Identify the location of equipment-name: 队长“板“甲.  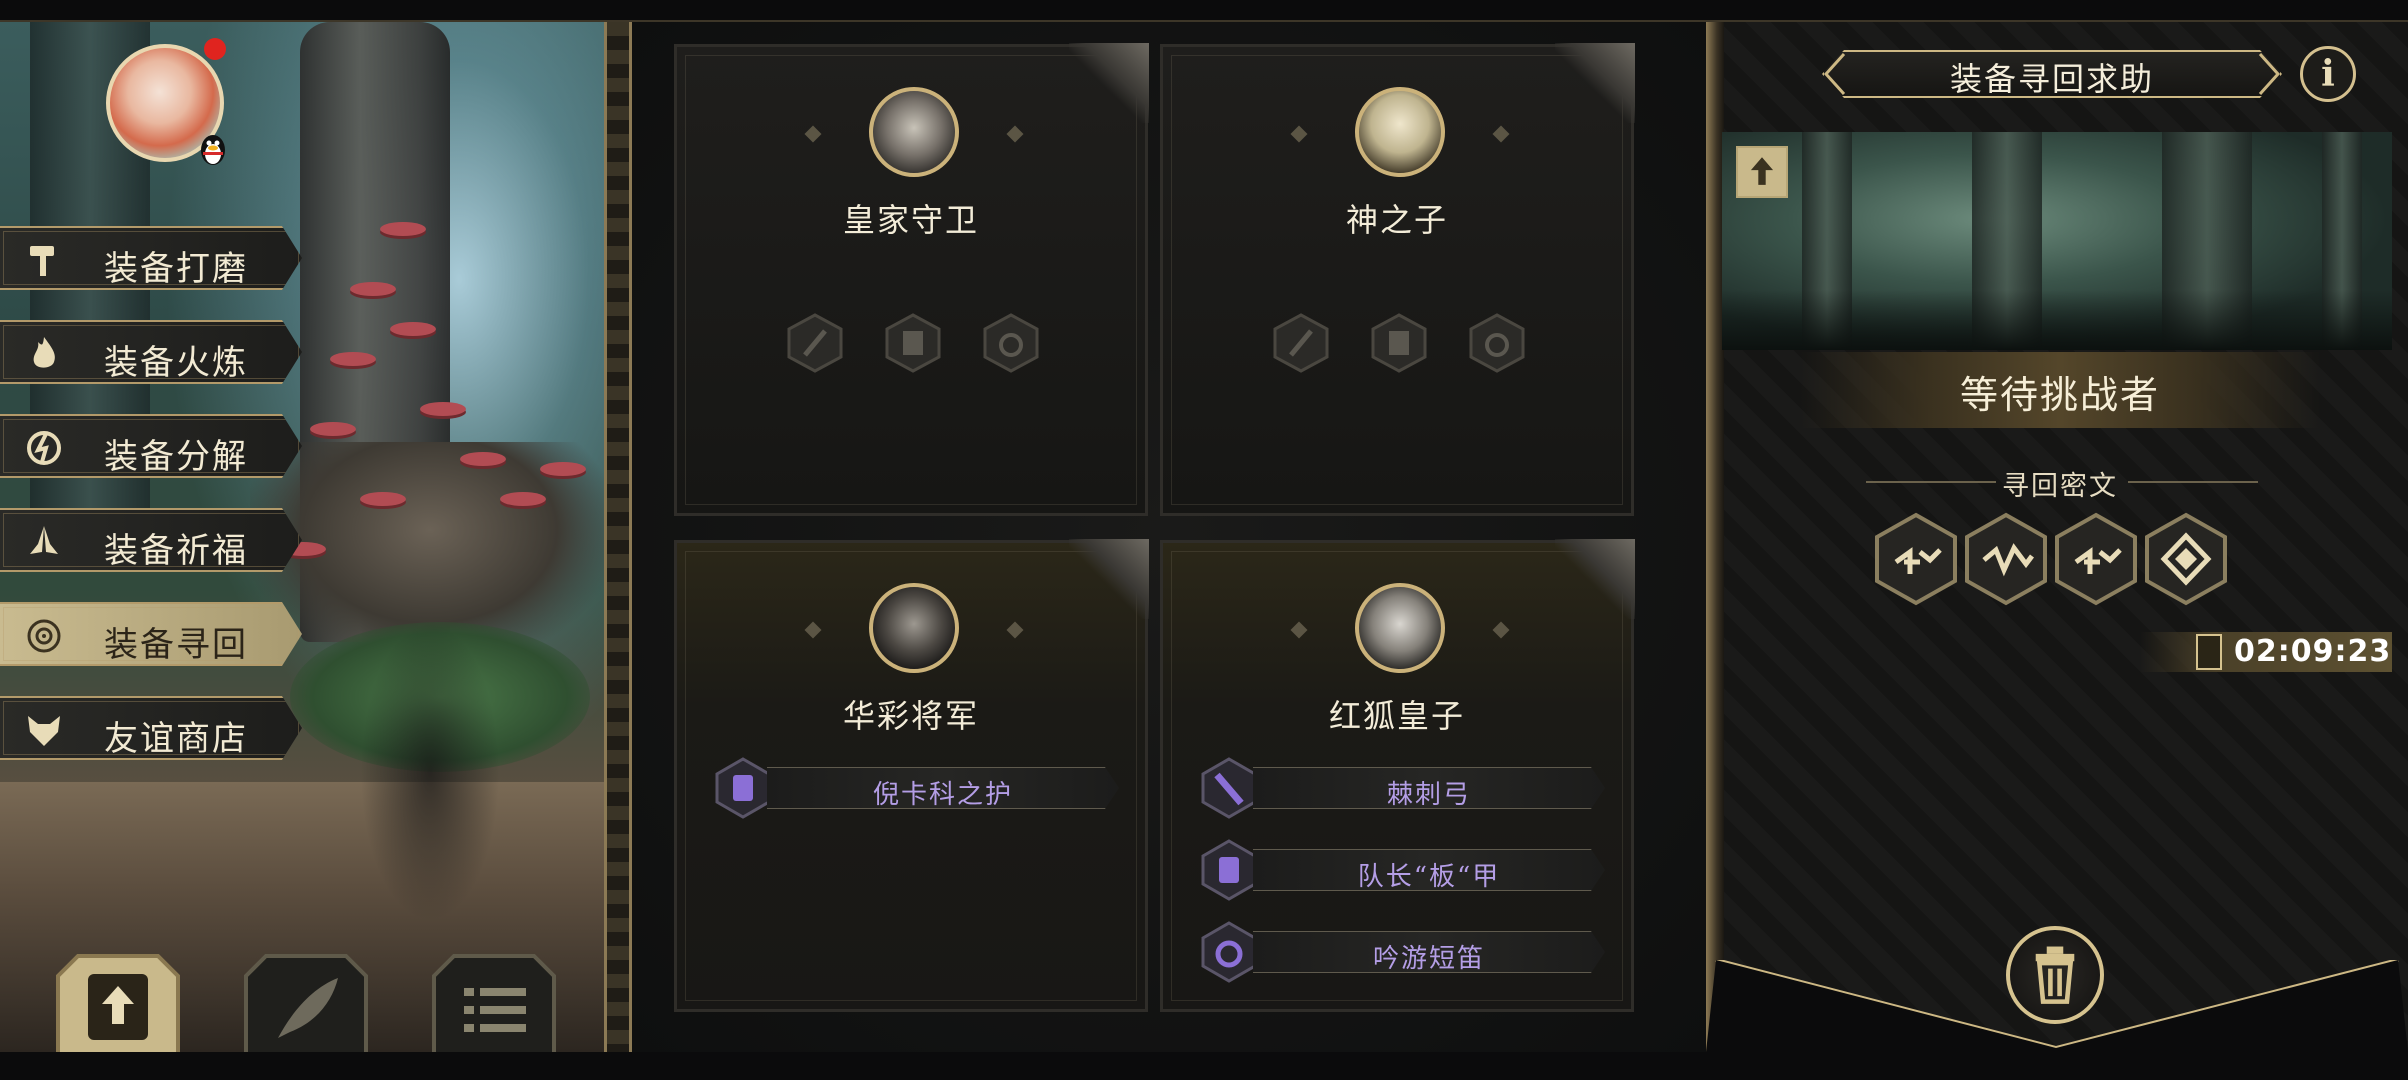
(1429, 877).